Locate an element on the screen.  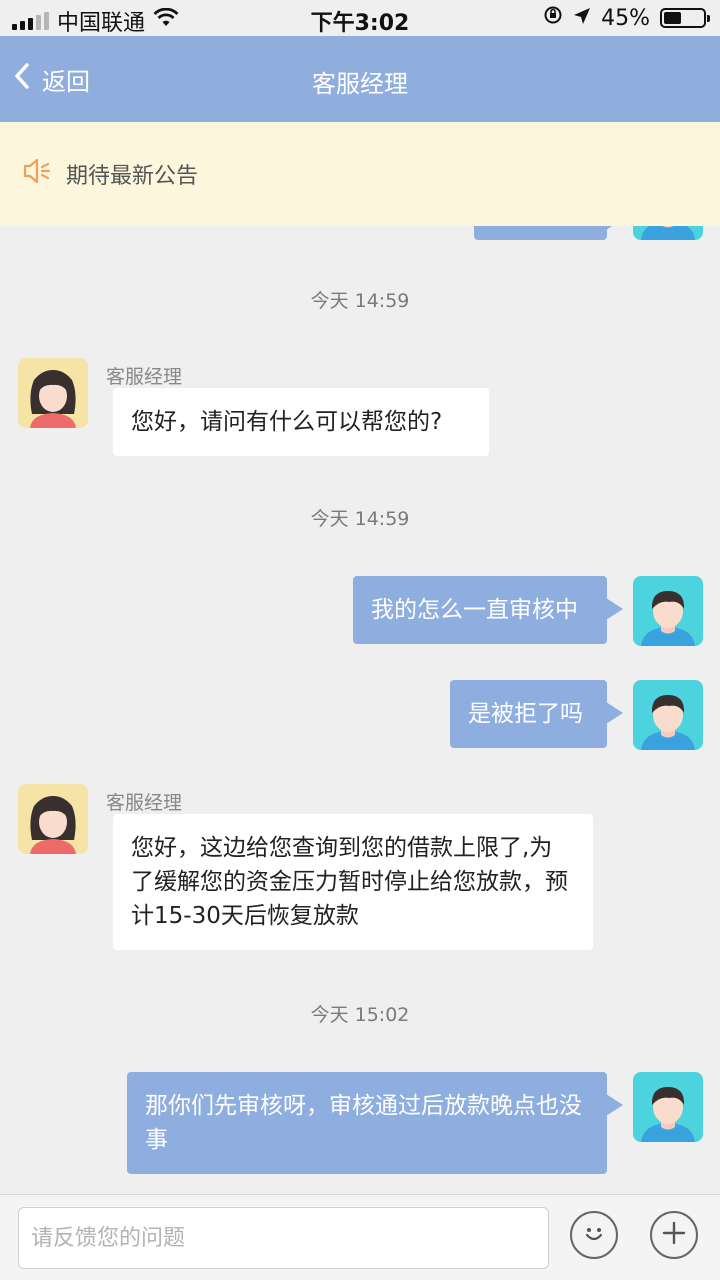
page-title: 客服经理 is located at coordinates (360, 84).